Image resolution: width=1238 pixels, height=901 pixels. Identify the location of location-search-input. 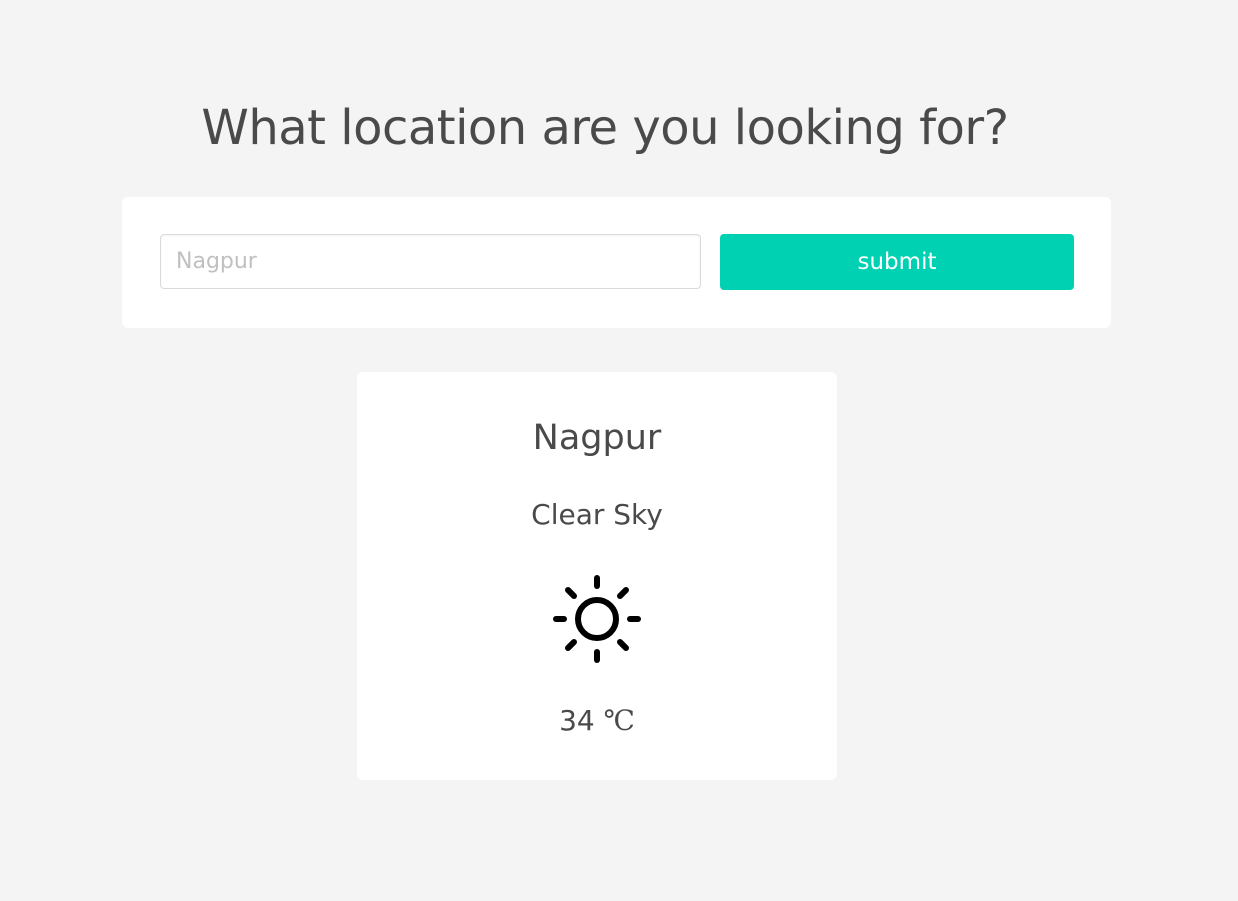
(430, 261).